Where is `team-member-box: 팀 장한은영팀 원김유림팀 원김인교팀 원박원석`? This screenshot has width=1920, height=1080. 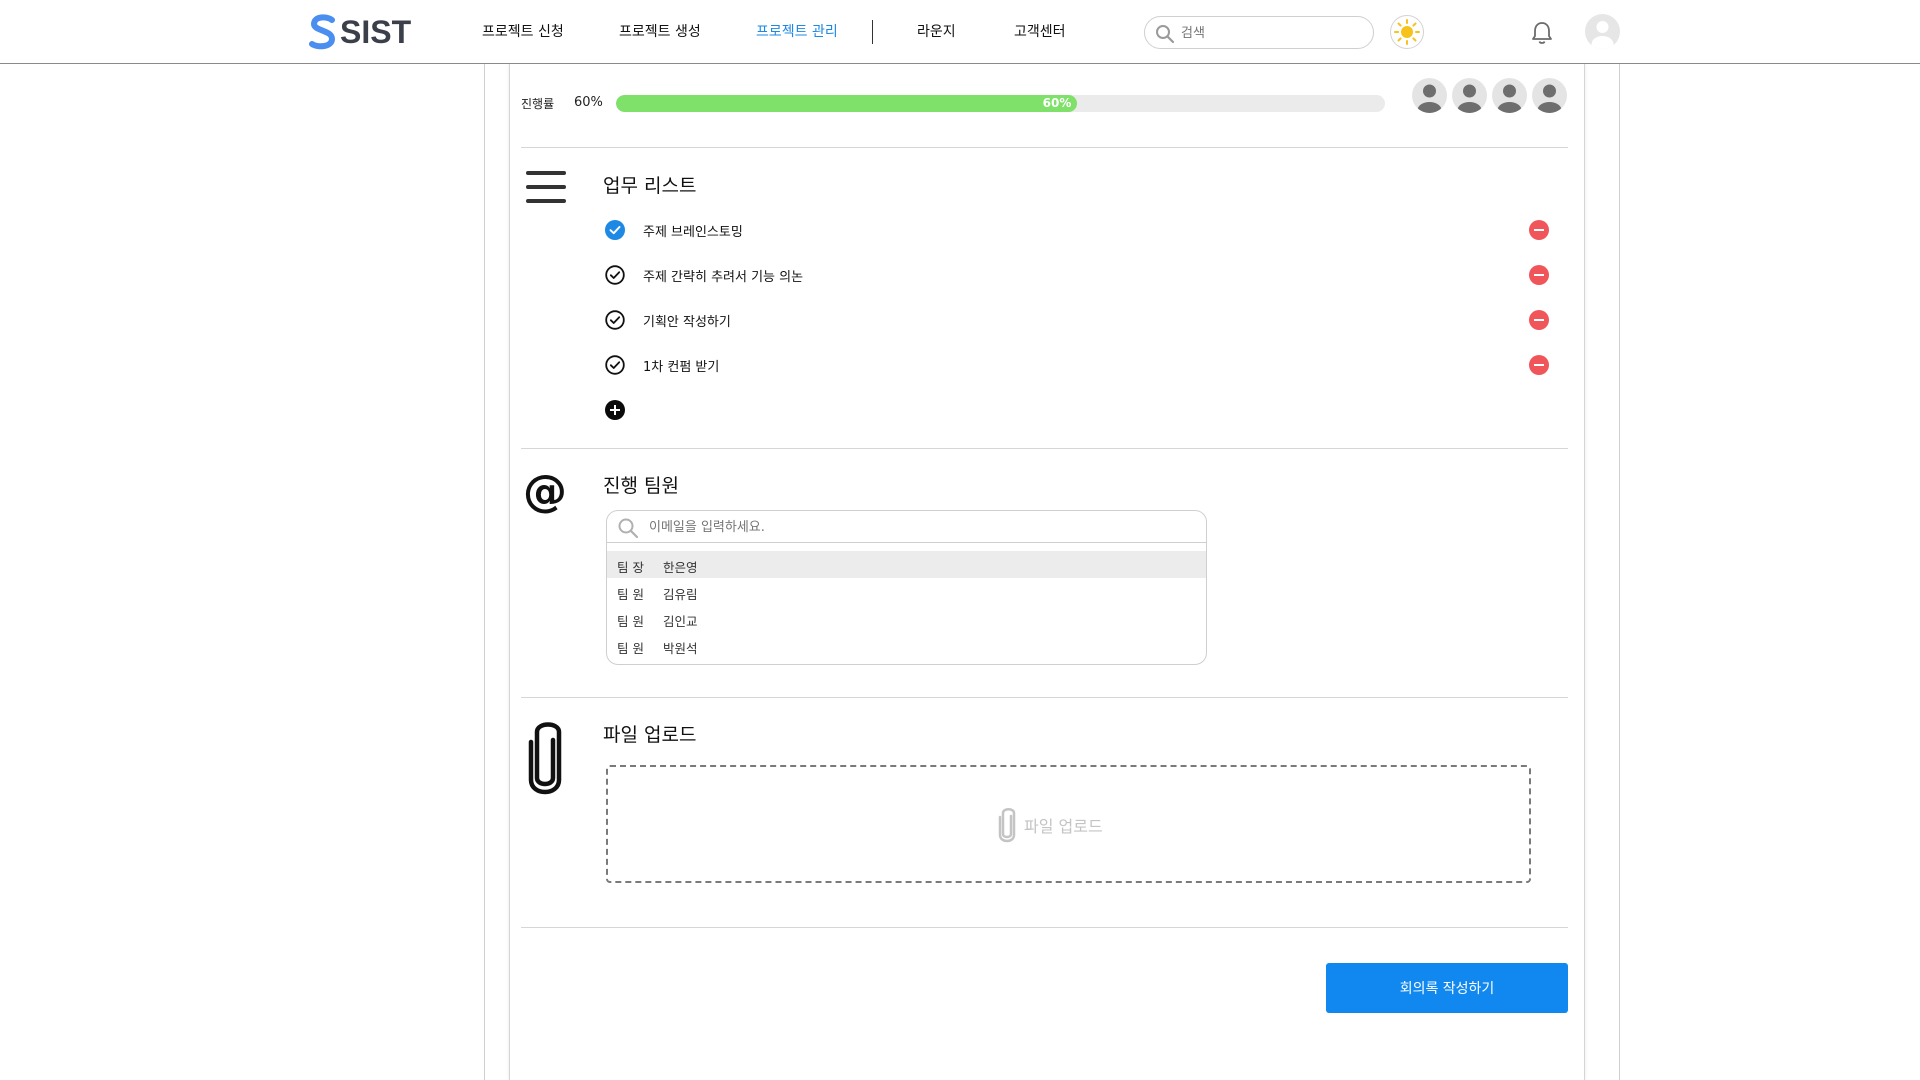
team-member-box: 팀 장한은영팀 원김유림팀 원김인교팀 원박원석 is located at coordinates (906, 587).